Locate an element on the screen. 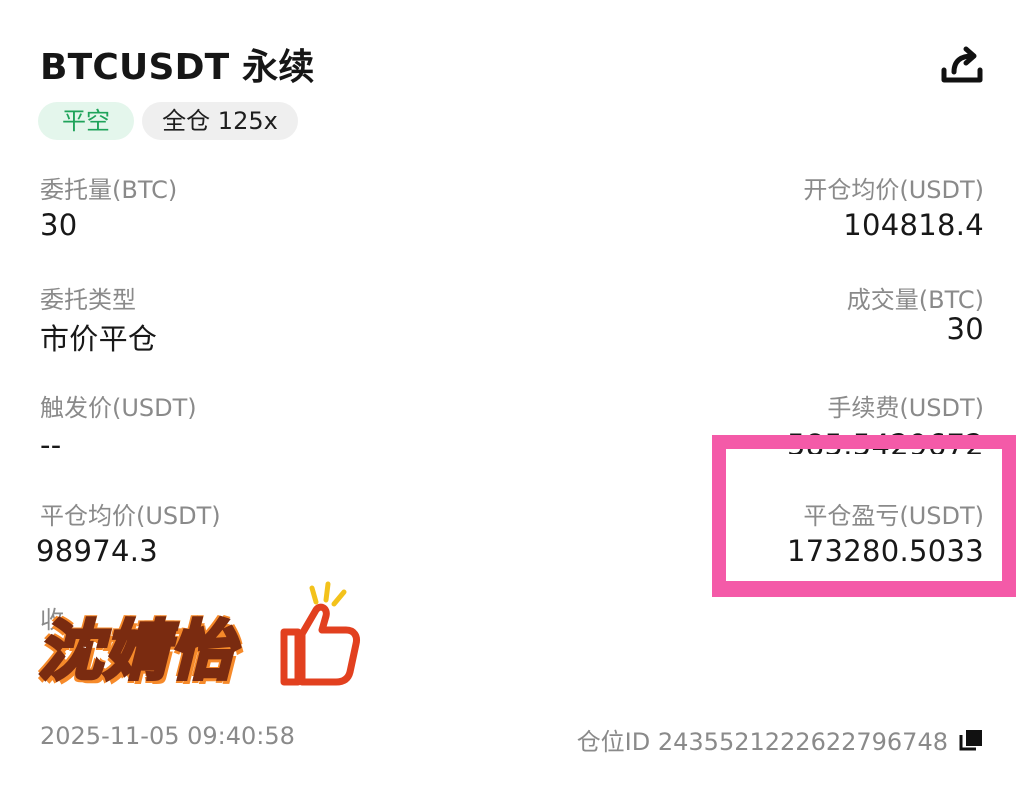  copy-icon is located at coordinates (971, 740).